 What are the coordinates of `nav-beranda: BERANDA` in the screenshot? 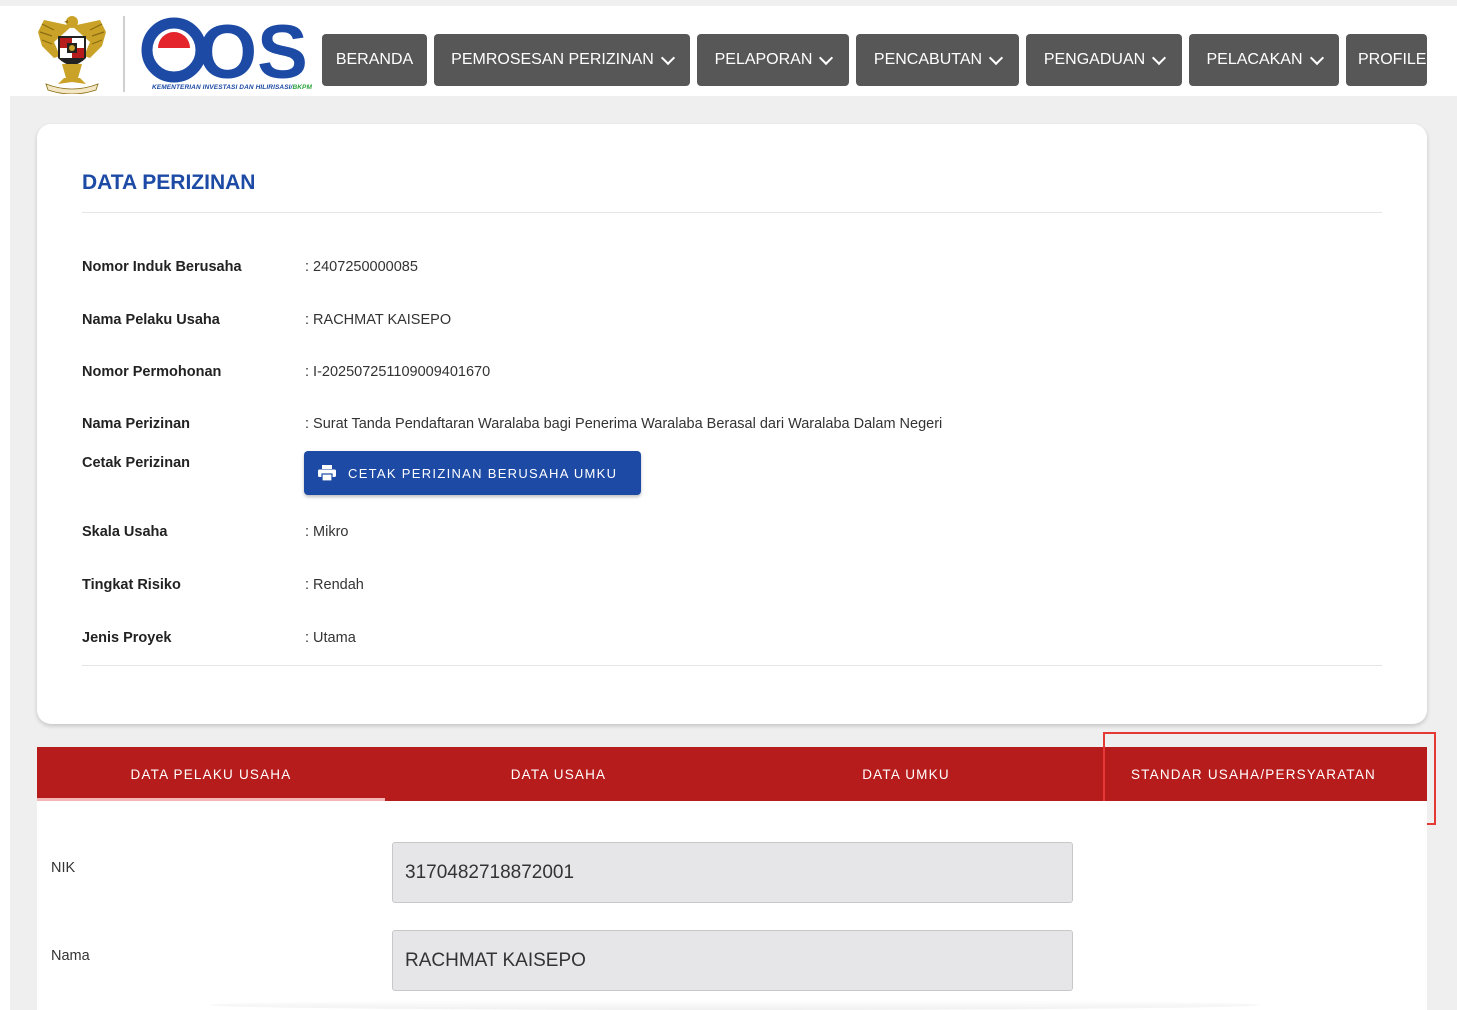 It's located at (374, 60).